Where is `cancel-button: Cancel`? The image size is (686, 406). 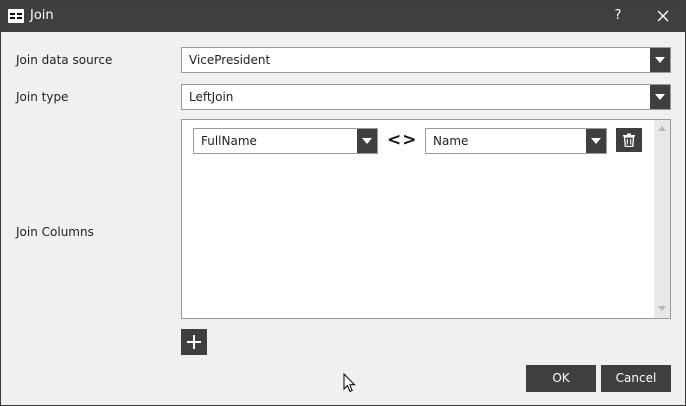
cancel-button: Cancel is located at coordinates (636, 378).